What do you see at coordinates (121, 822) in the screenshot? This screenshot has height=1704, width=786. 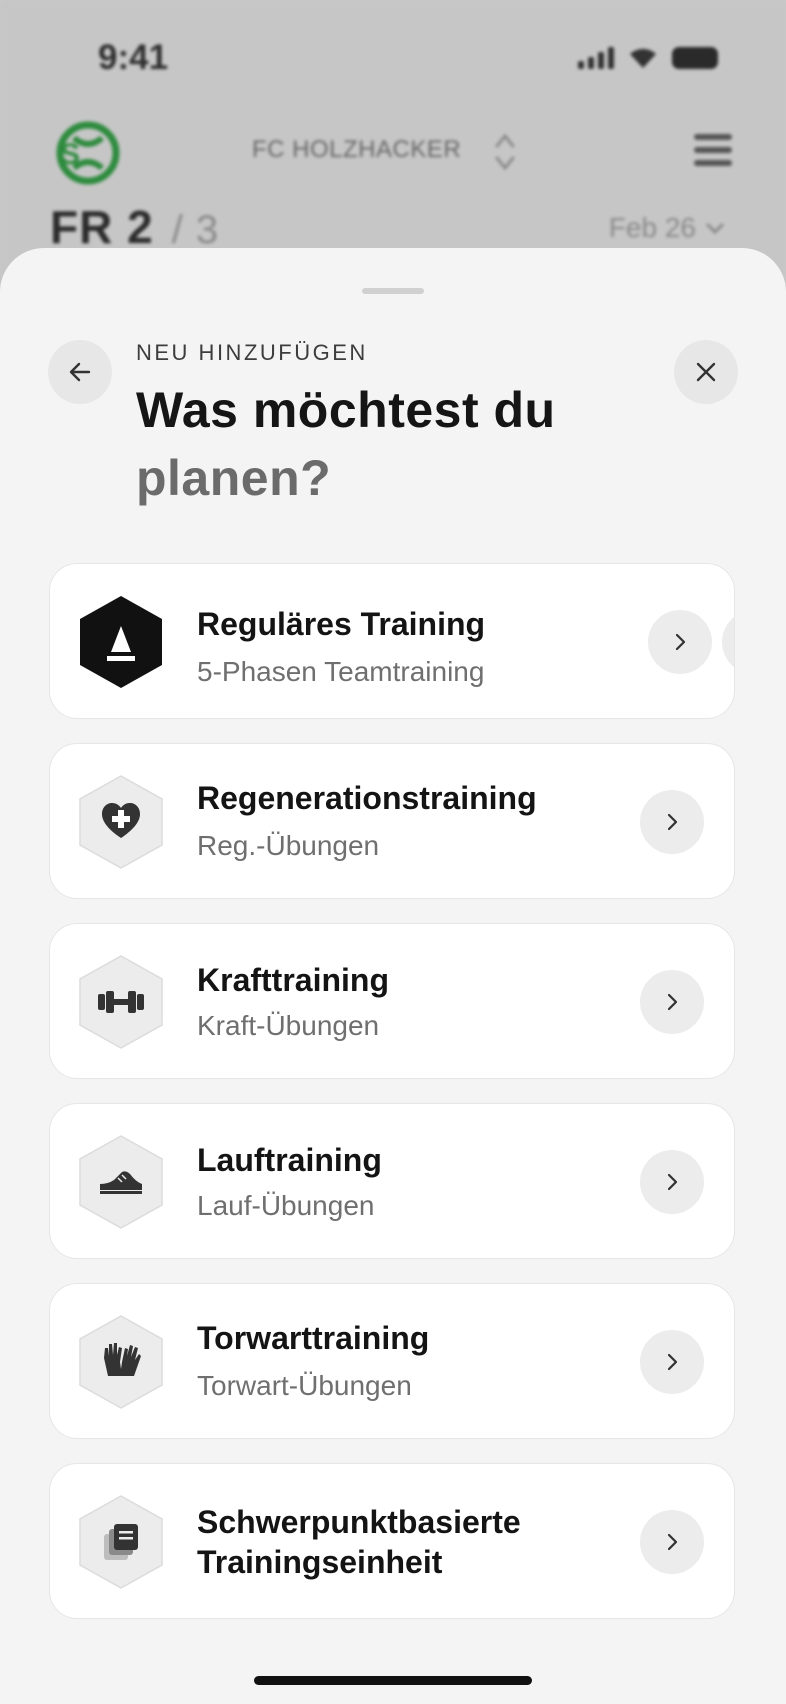 I see `heart-plus-icon` at bounding box center [121, 822].